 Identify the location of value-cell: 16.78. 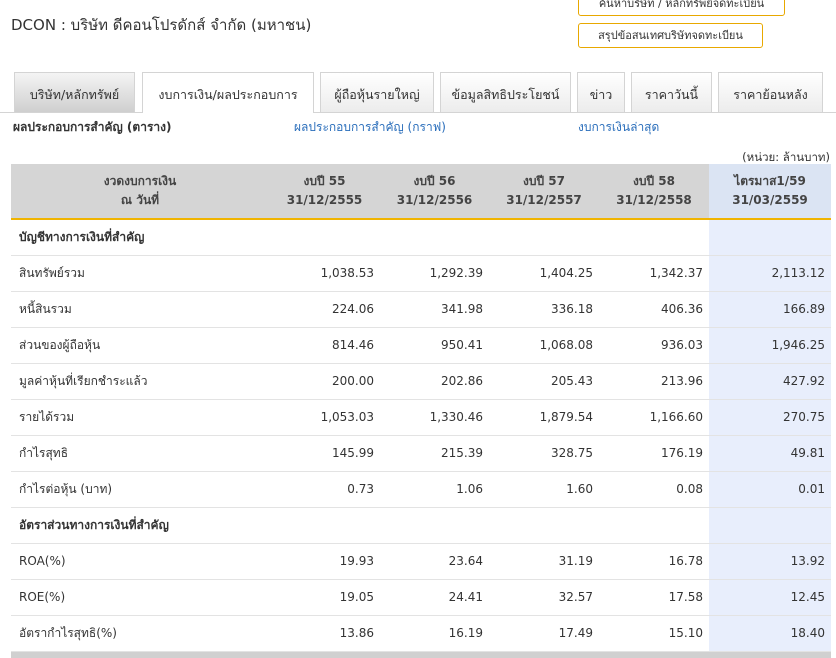
(654, 561).